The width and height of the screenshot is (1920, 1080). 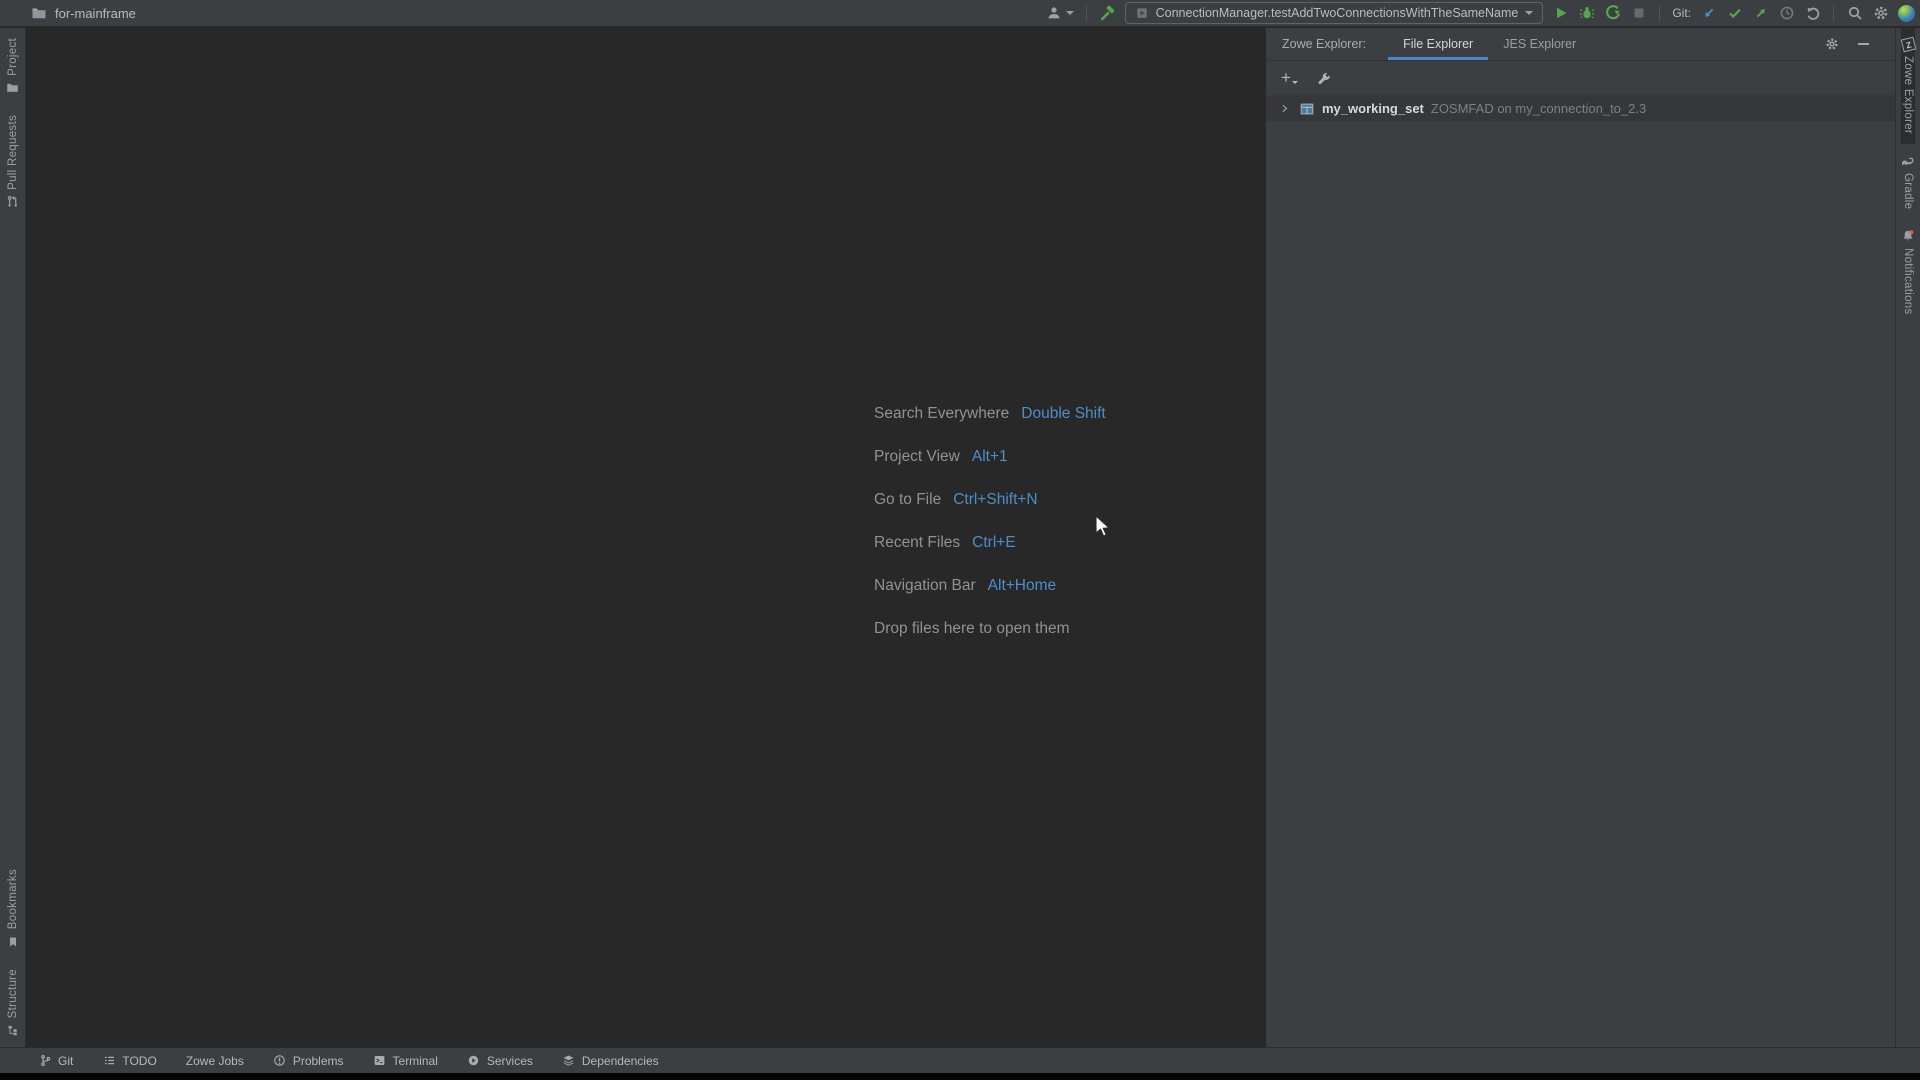 What do you see at coordinates (1908, 44) in the screenshot?
I see `zowe-logo-icon: Z` at bounding box center [1908, 44].